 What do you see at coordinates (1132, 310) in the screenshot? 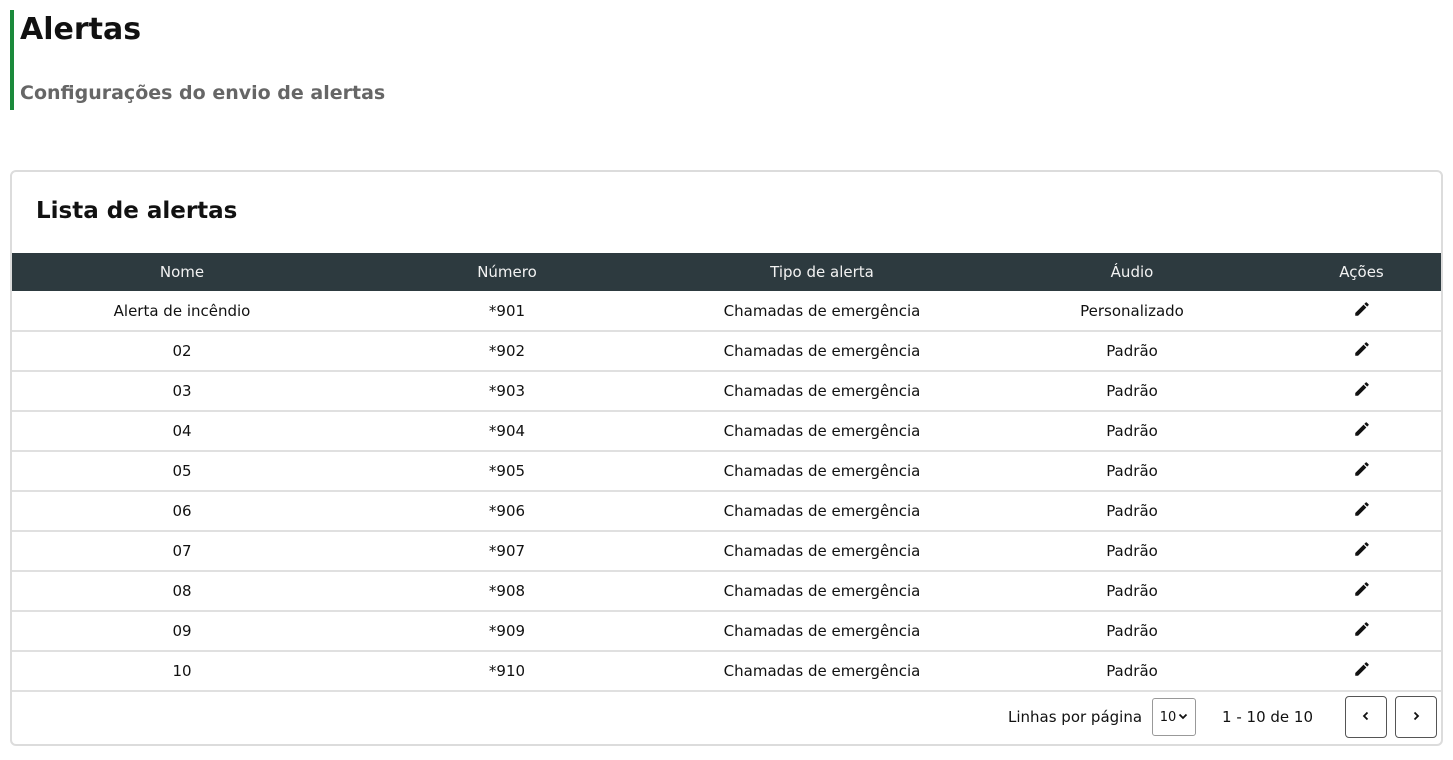
I see `cell-audio: Personalizado` at bounding box center [1132, 310].